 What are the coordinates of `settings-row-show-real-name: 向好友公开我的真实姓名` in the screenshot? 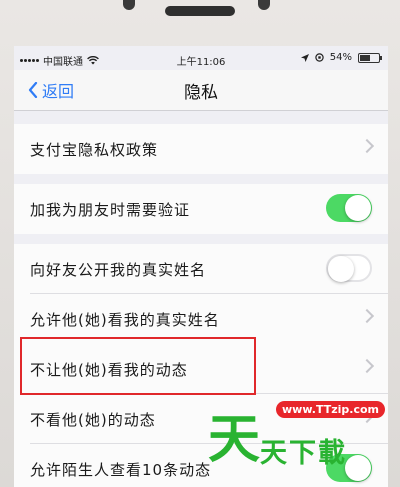 It's located at (201, 269).